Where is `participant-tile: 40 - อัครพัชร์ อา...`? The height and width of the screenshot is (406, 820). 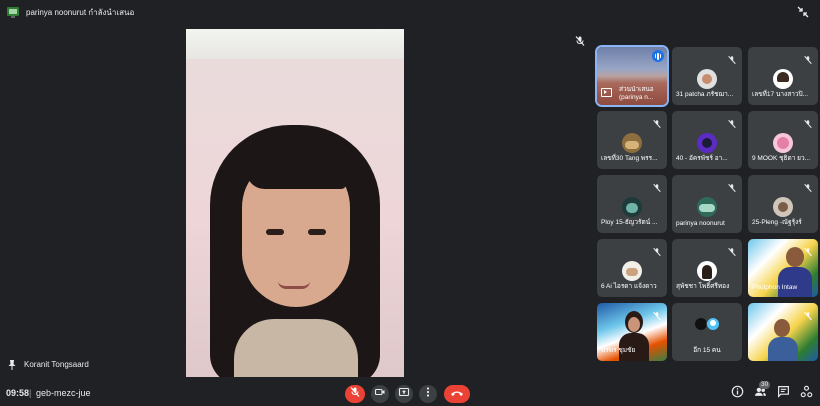 participant-tile: 40 - อัครพัชร์ อา... is located at coordinates (707, 140).